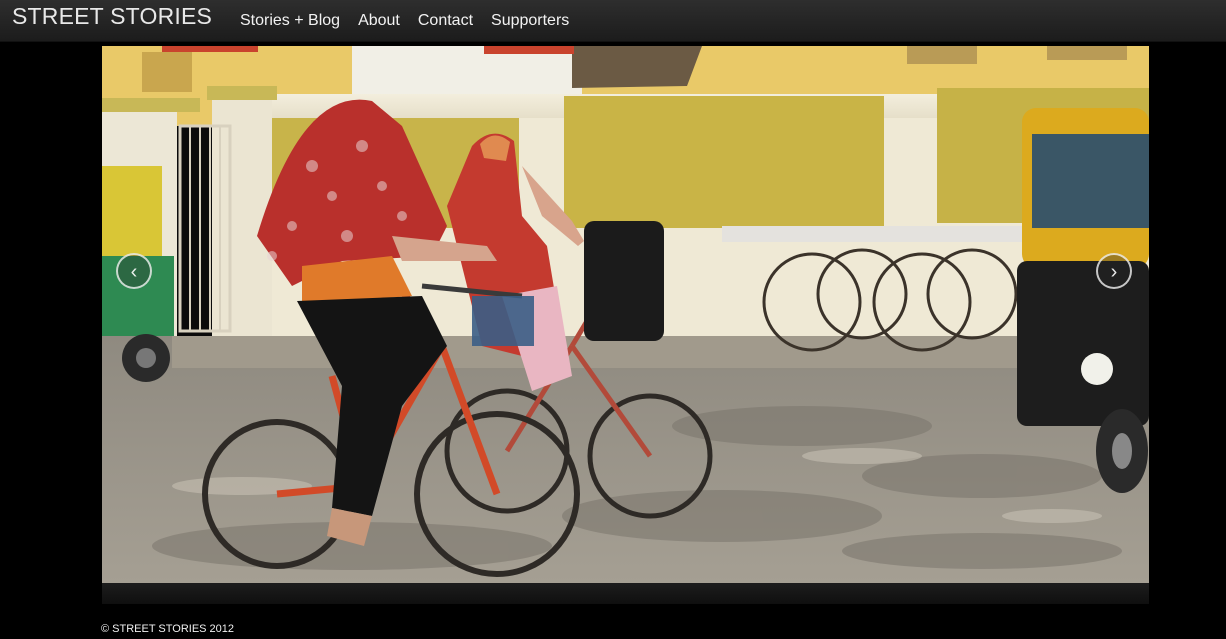  I want to click on nav-link-contact: Contact, so click(445, 20).